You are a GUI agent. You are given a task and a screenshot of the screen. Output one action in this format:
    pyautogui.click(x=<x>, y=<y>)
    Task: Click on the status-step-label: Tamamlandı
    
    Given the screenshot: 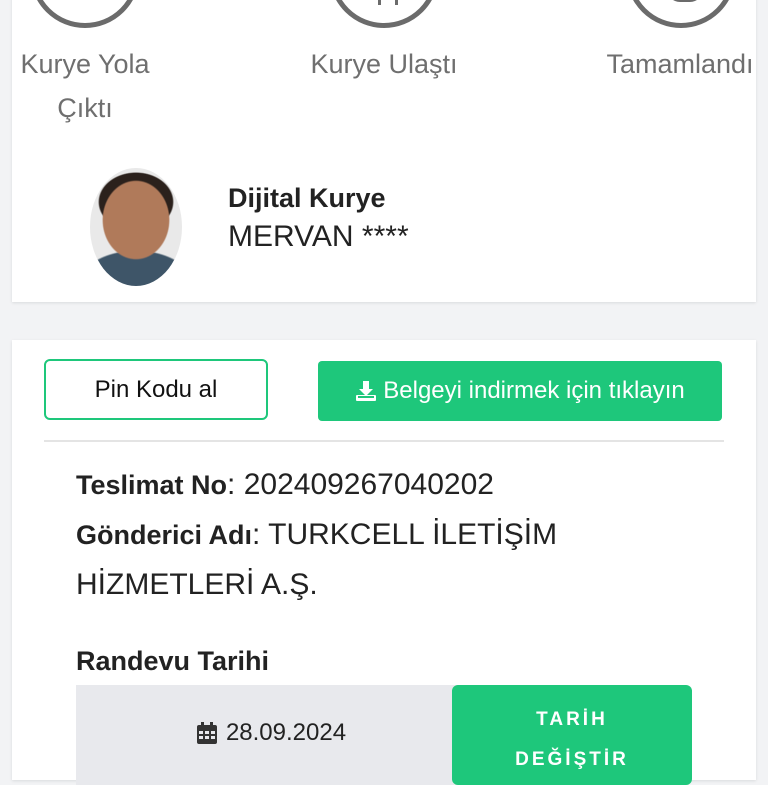 What is the action you would take?
    pyautogui.click(x=679, y=64)
    